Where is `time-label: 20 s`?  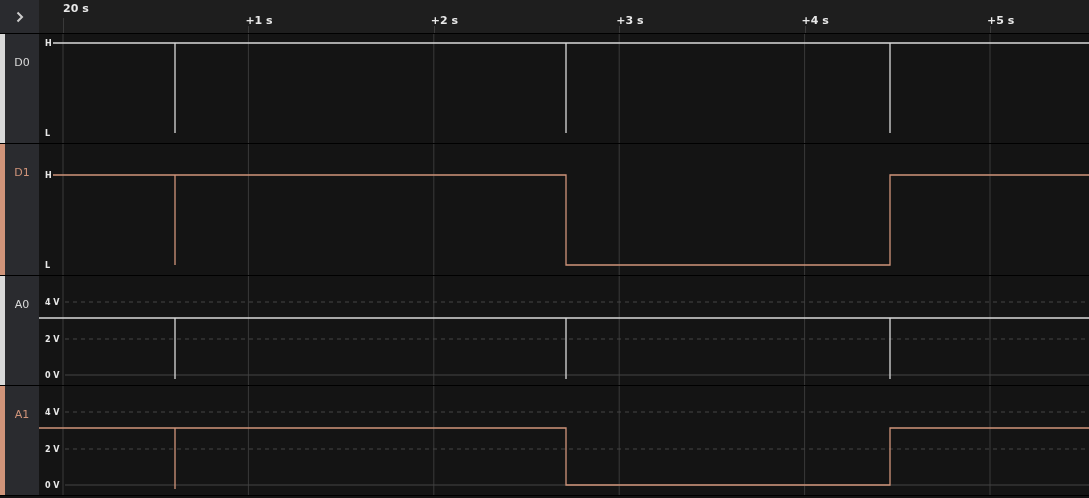 time-label: 20 s is located at coordinates (76, 8).